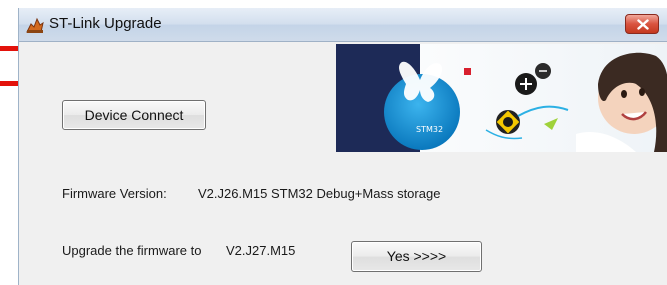 This screenshot has height=285, width=667. I want to click on firmware-version-value: V2.J26.M15 STM32 Debug+Mass storage, so click(319, 193).